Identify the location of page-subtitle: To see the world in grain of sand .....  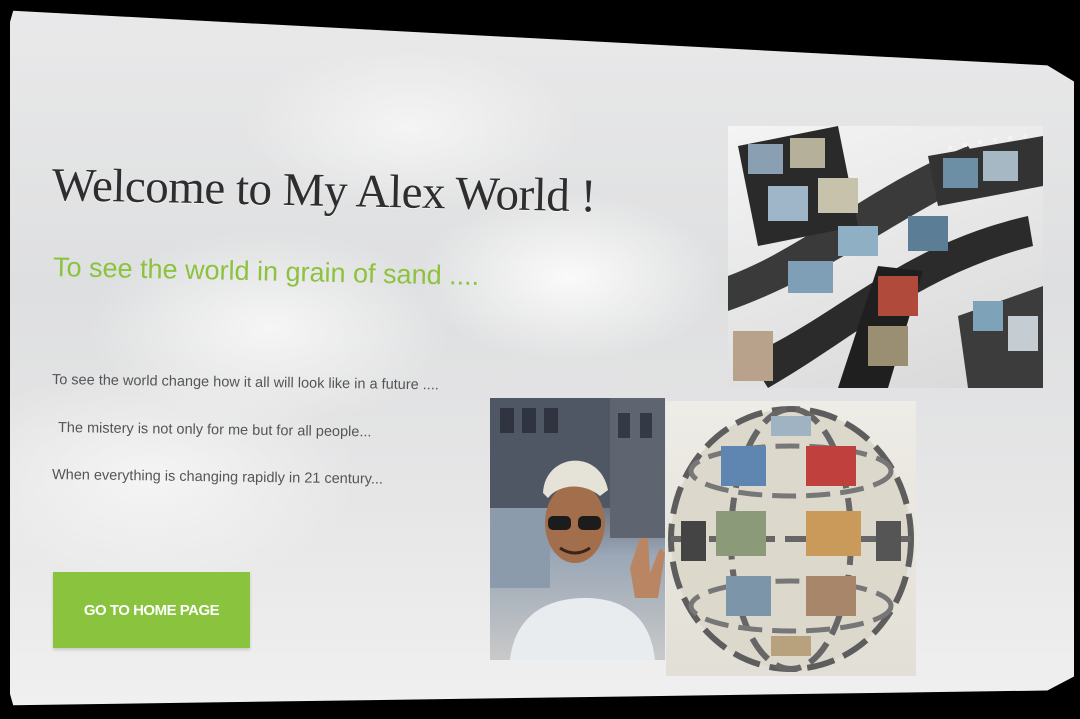
(266, 271).